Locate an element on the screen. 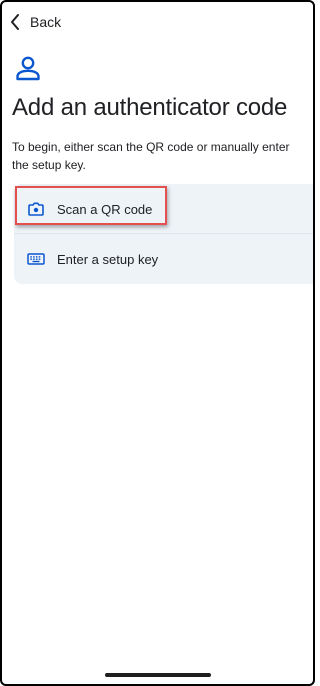  scan-qr-code-option: Scan a QR code is located at coordinates (163, 209).